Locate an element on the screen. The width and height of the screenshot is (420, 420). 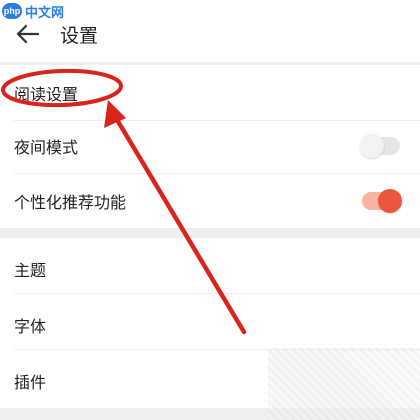
theme-label: 主题 is located at coordinates (30, 270).